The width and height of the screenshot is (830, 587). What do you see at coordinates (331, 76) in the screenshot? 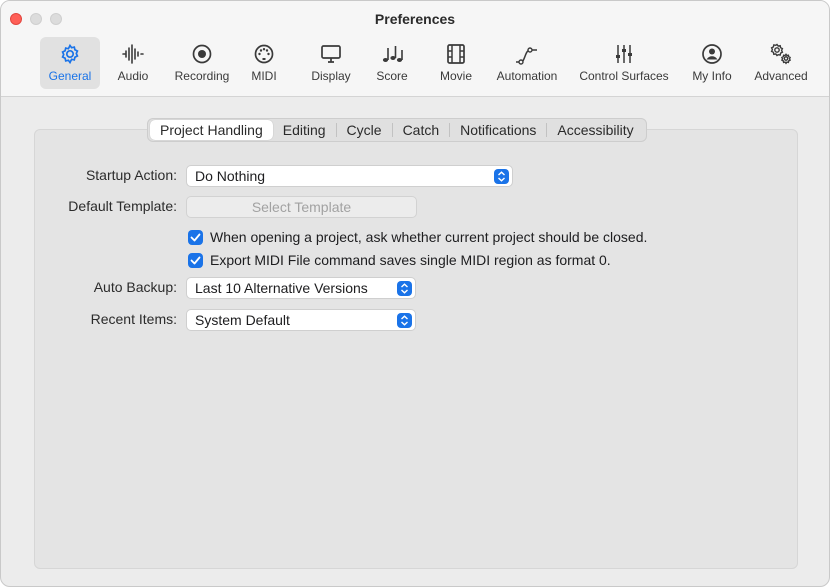
I see `toolbar-label: Display` at bounding box center [331, 76].